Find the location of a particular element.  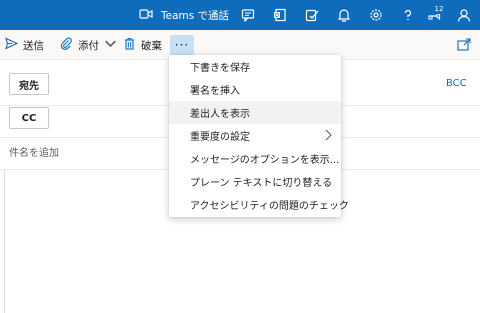

person-icon is located at coordinates (464, 15).